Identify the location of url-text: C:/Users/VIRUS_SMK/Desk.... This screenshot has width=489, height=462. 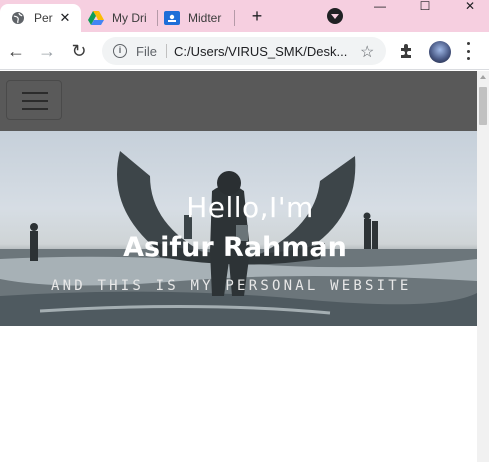
(267, 51).